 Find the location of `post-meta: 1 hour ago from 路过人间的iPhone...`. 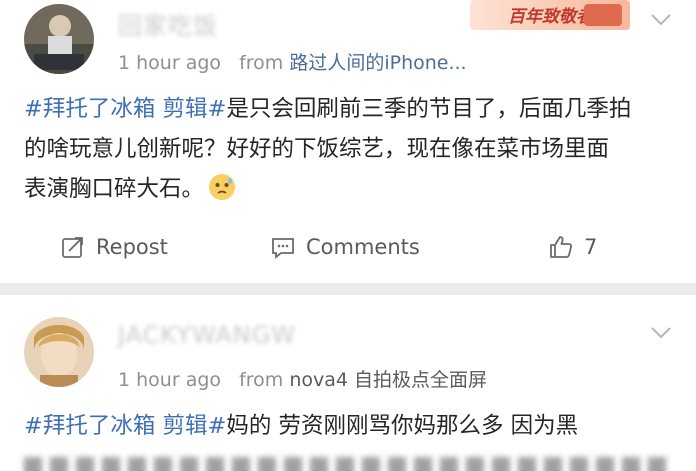

post-meta: 1 hour ago from 路过人间的iPhone... is located at coordinates (292, 61).